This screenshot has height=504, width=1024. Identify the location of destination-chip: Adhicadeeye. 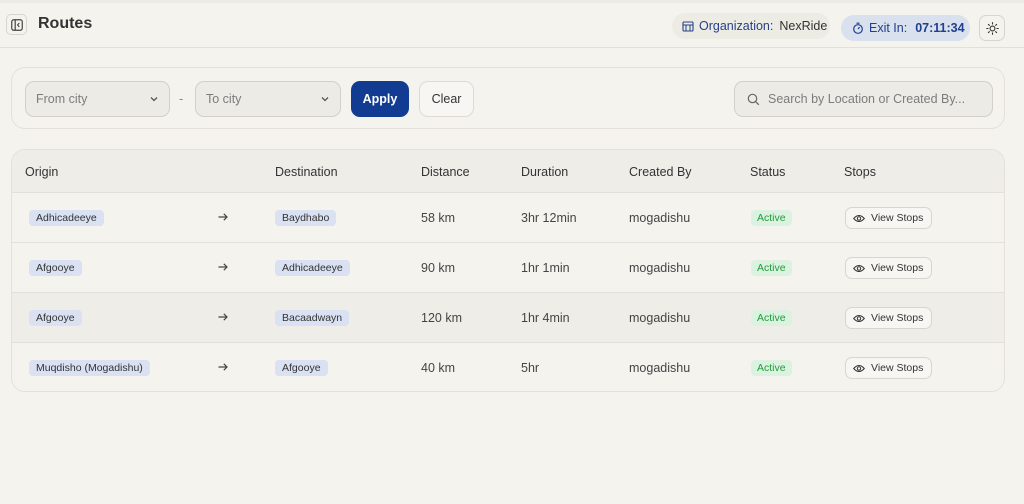
(312, 268).